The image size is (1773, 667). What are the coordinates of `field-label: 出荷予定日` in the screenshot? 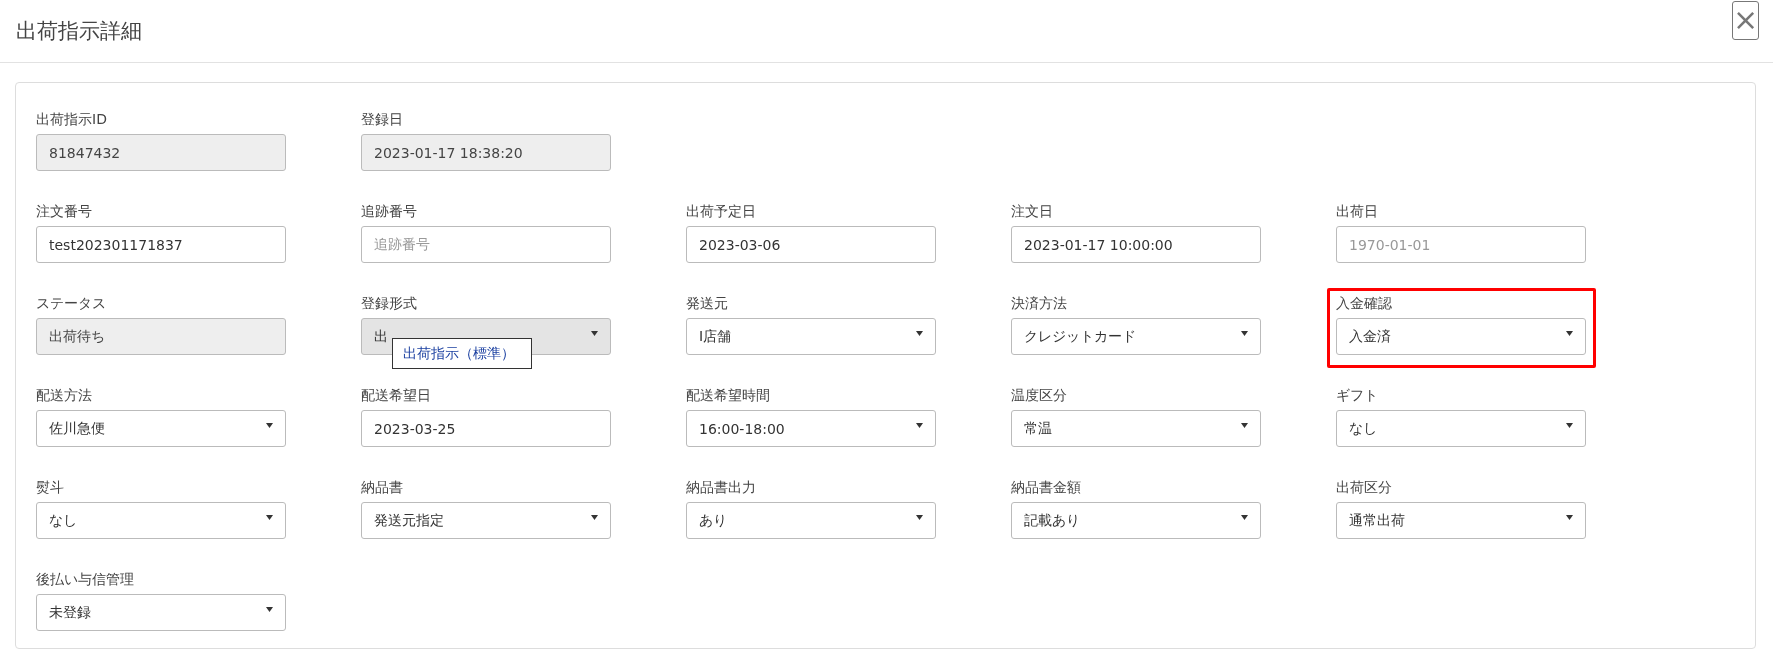 It's located at (721, 211).